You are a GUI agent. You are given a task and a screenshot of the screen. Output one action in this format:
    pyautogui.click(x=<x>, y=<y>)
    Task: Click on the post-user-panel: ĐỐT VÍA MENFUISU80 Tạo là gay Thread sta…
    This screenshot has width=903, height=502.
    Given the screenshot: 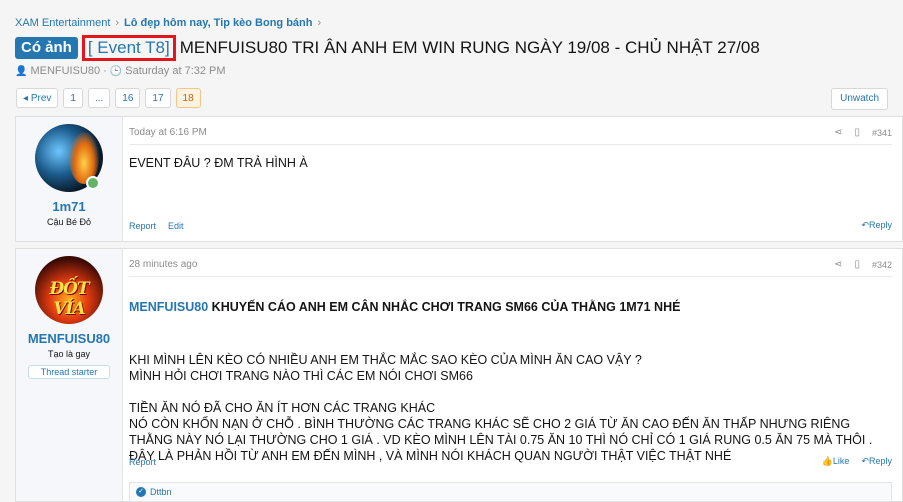 What is the action you would take?
    pyautogui.click(x=69, y=375)
    